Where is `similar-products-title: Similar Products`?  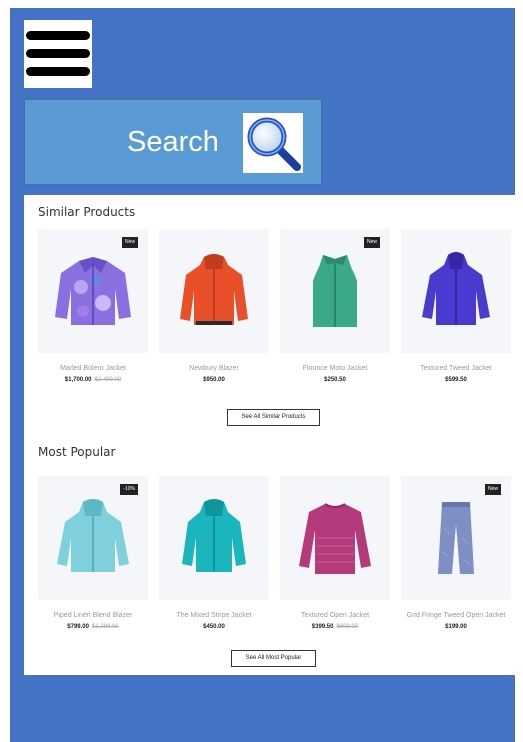 similar-products-title: Similar Products is located at coordinates (87, 212).